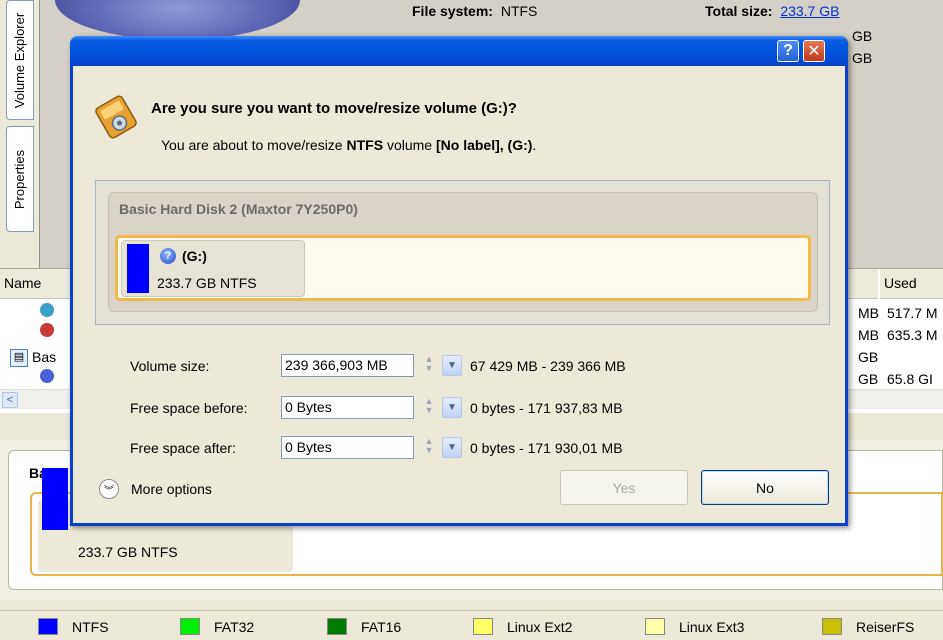 The height and width of the screenshot is (640, 943). I want to click on free-before-spinner: ▲ ▼, so click(429, 407).